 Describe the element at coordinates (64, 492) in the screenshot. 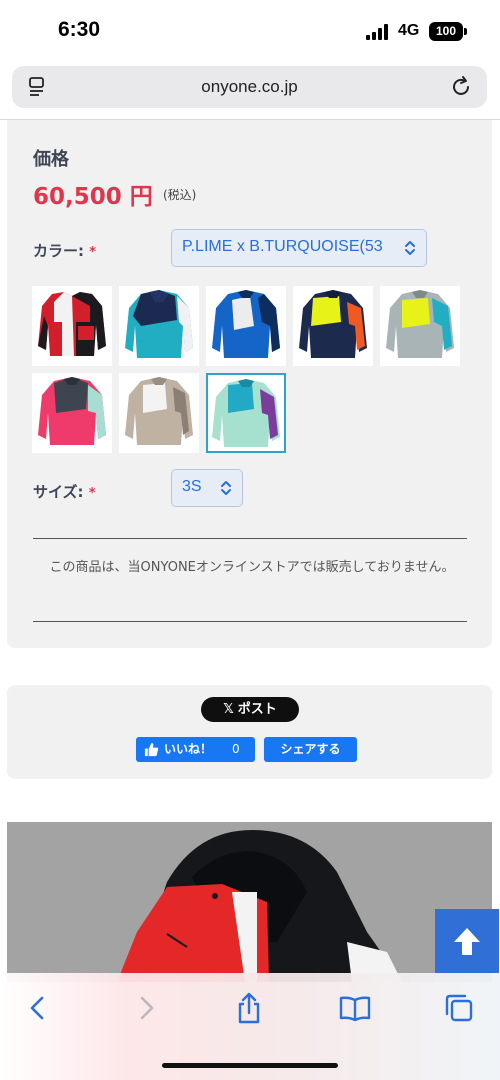

I see `size-label: サイズ: *` at that location.